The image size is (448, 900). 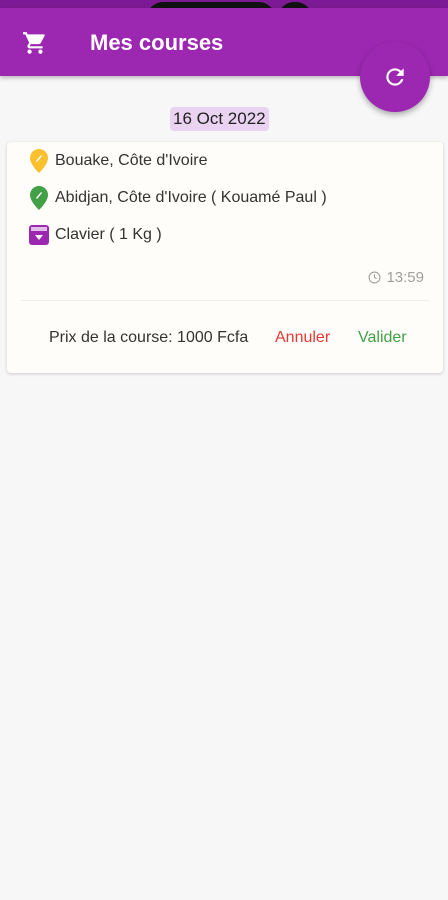 What do you see at coordinates (219, 119) in the screenshot?
I see `date-chip: 16 Oct 2022` at bounding box center [219, 119].